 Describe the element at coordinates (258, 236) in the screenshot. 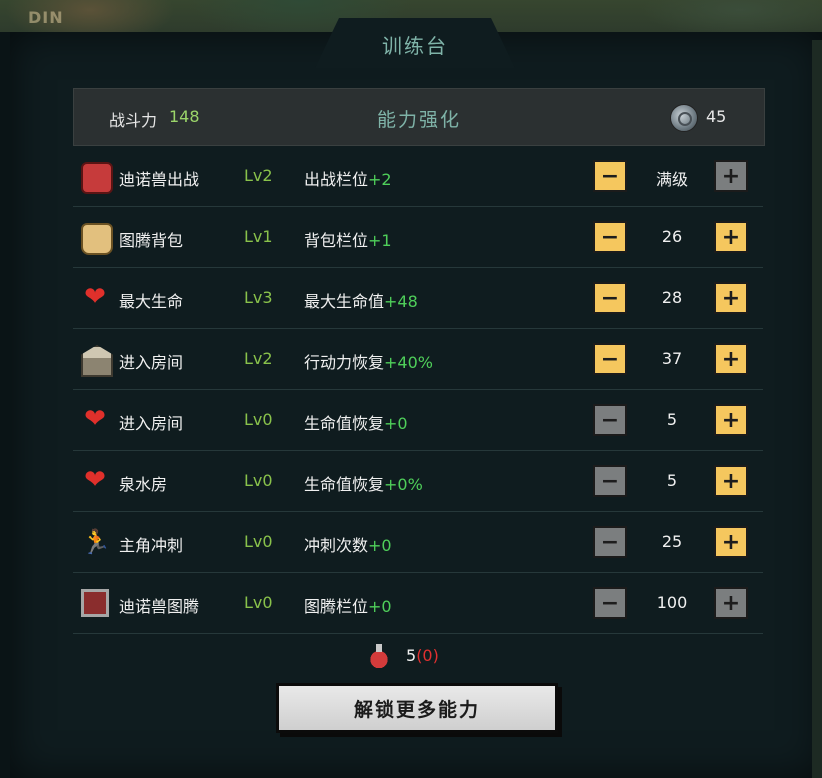

I see `upgrade-level: Lv1` at that location.